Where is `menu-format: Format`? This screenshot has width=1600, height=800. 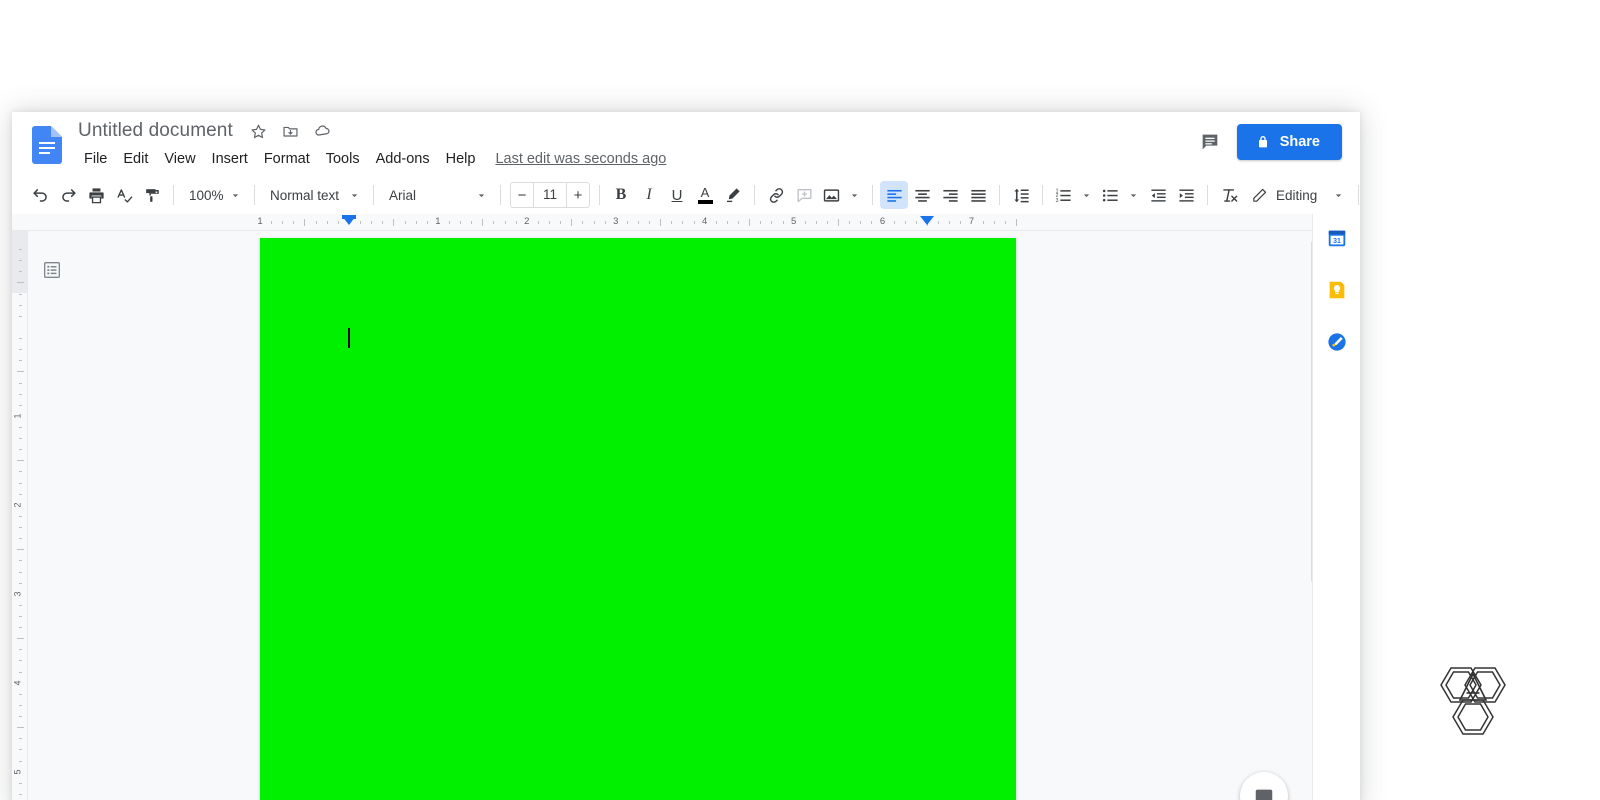
menu-format: Format is located at coordinates (287, 159).